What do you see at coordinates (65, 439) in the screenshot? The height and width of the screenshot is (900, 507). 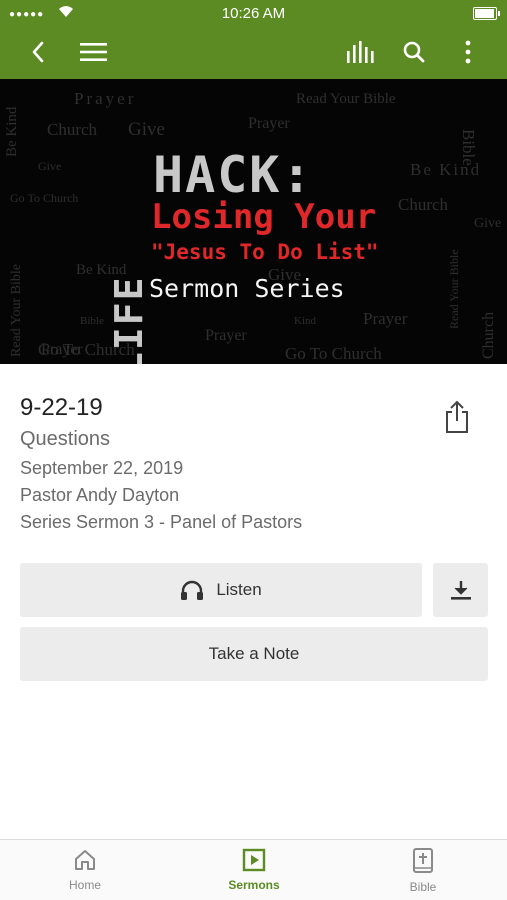 I see `sermon-subtitle: Questions` at bounding box center [65, 439].